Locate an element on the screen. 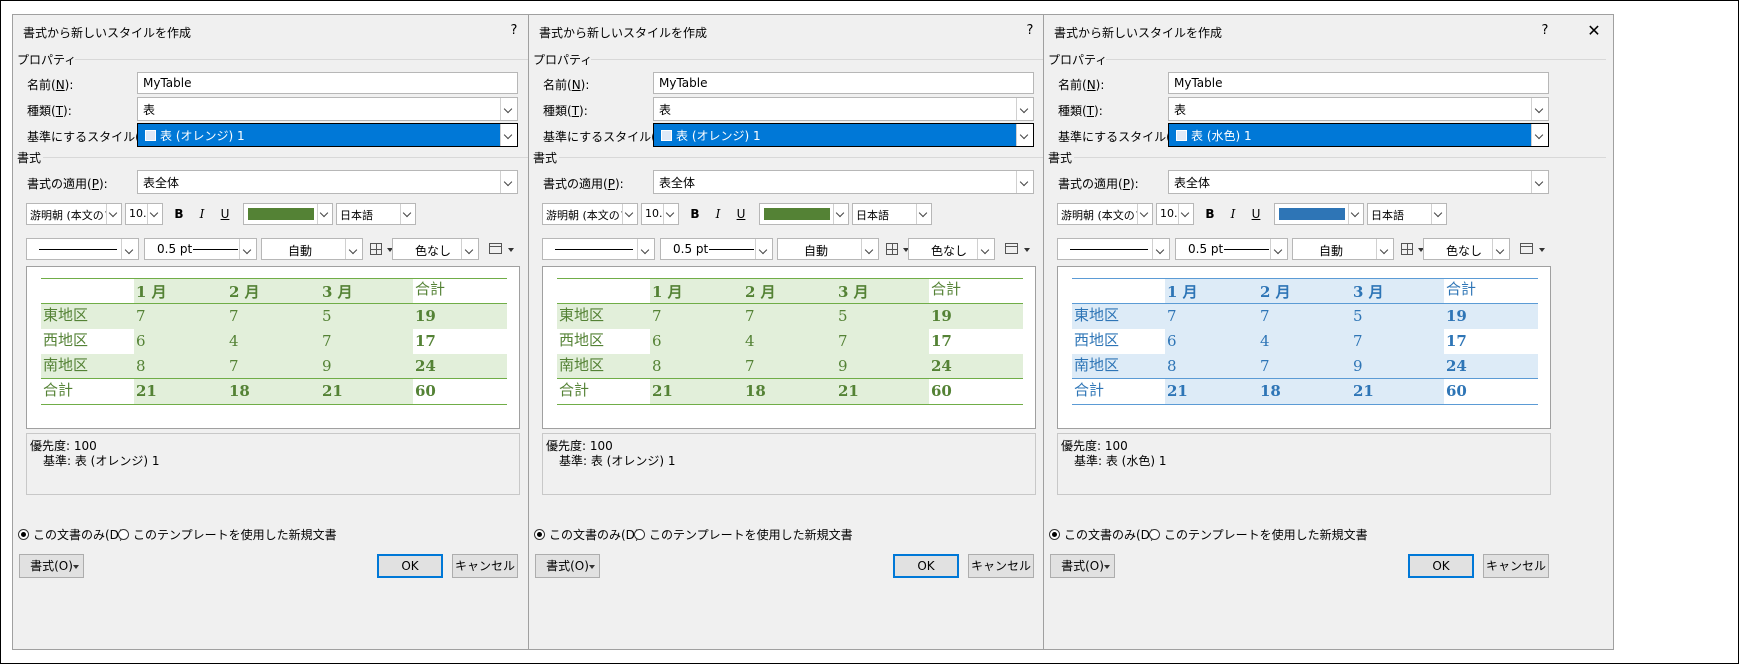  preview-header-cell: 合計 is located at coordinates (430, 289).